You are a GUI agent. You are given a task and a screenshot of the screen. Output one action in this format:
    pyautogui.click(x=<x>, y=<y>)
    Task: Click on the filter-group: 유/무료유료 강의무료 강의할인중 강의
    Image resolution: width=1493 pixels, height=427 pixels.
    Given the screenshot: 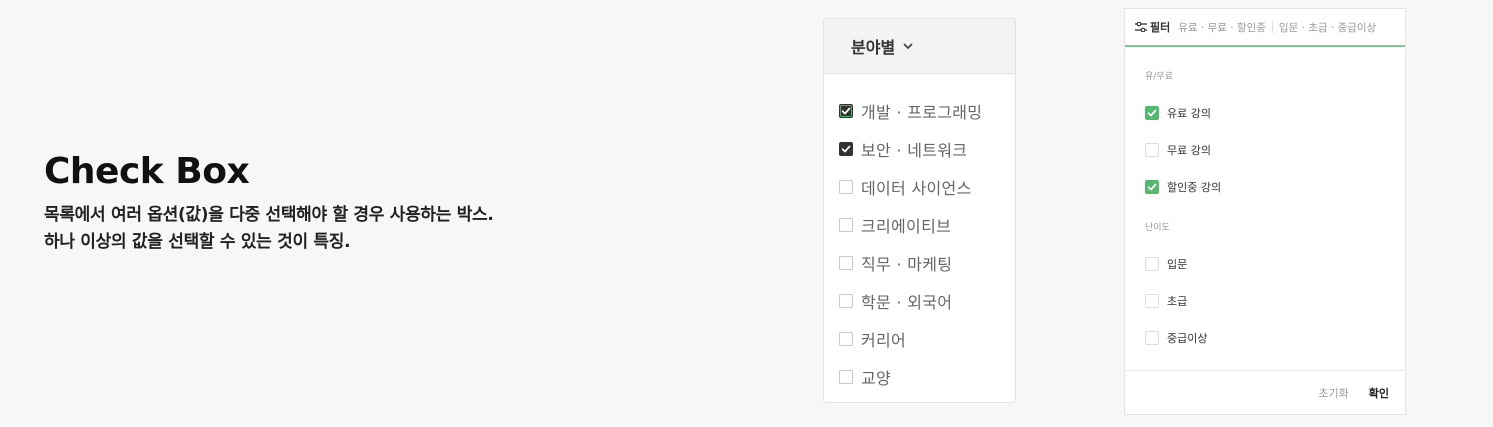 What is the action you would take?
    pyautogui.click(x=1275, y=137)
    